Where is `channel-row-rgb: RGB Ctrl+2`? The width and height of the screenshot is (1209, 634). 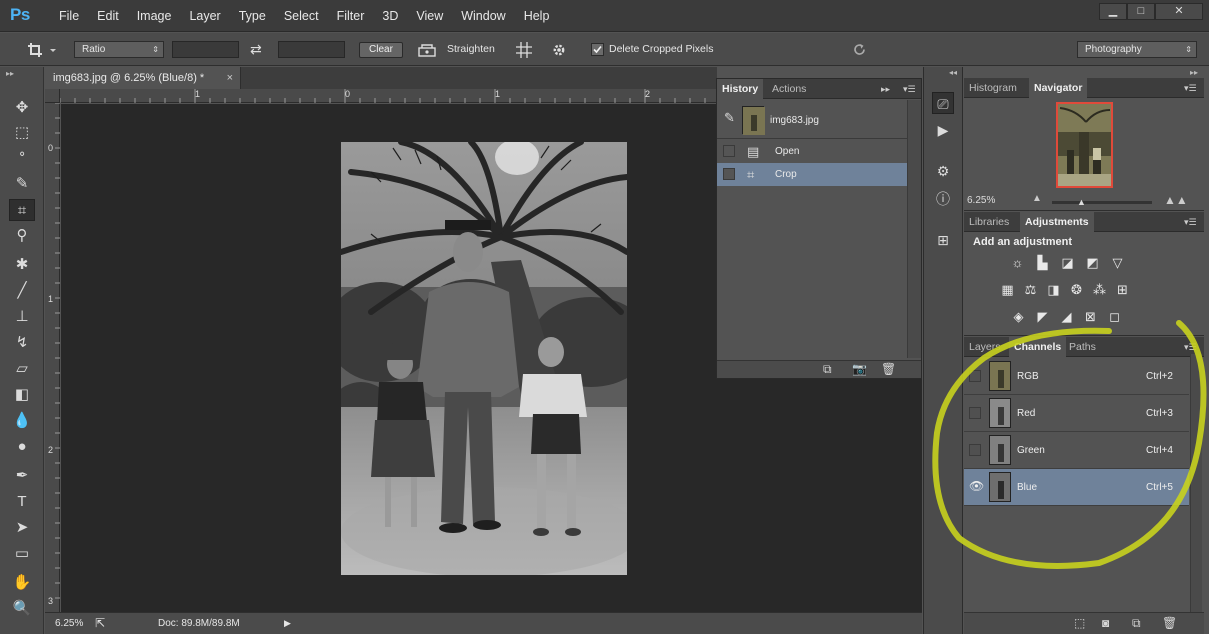
channel-row-rgb: RGB Ctrl+2 is located at coordinates (1076, 376).